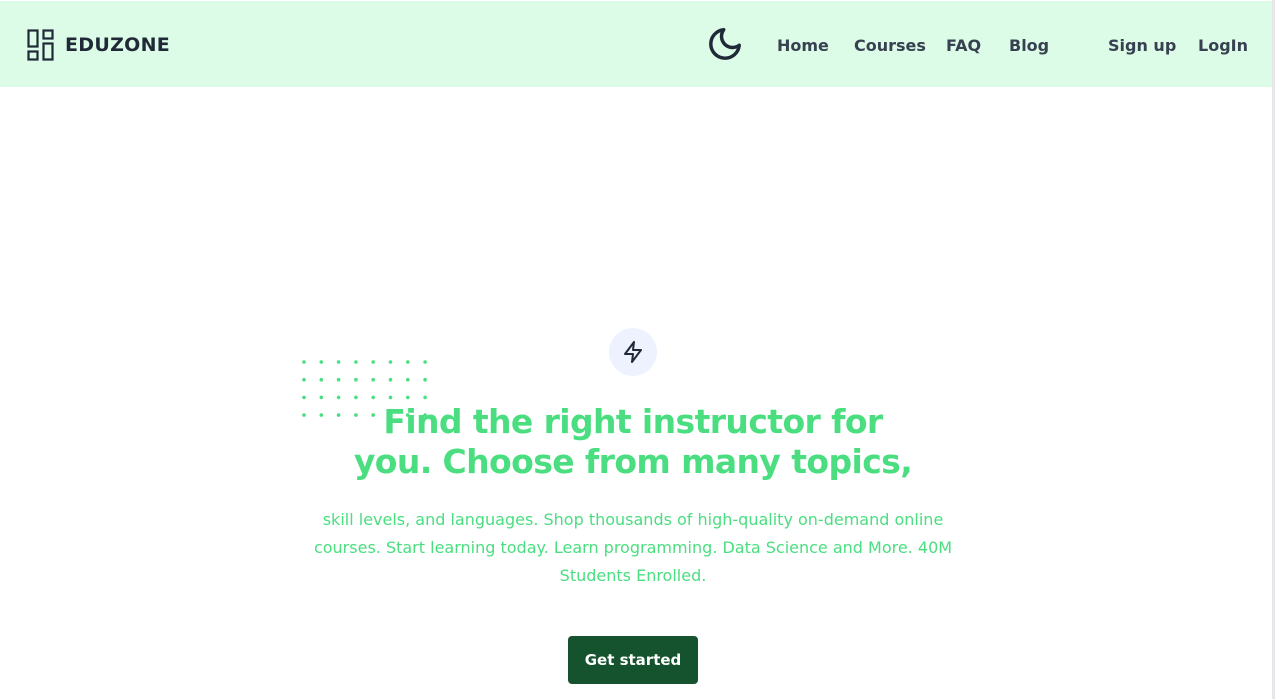  I want to click on brand-name: EDUZONE, so click(118, 45).